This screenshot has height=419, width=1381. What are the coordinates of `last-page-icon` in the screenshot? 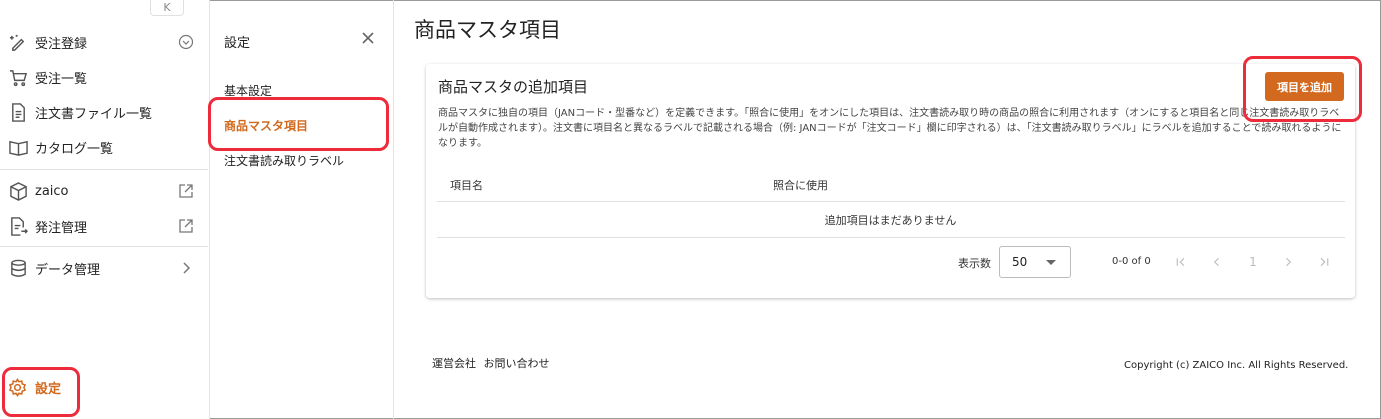 It's located at (1324, 262).